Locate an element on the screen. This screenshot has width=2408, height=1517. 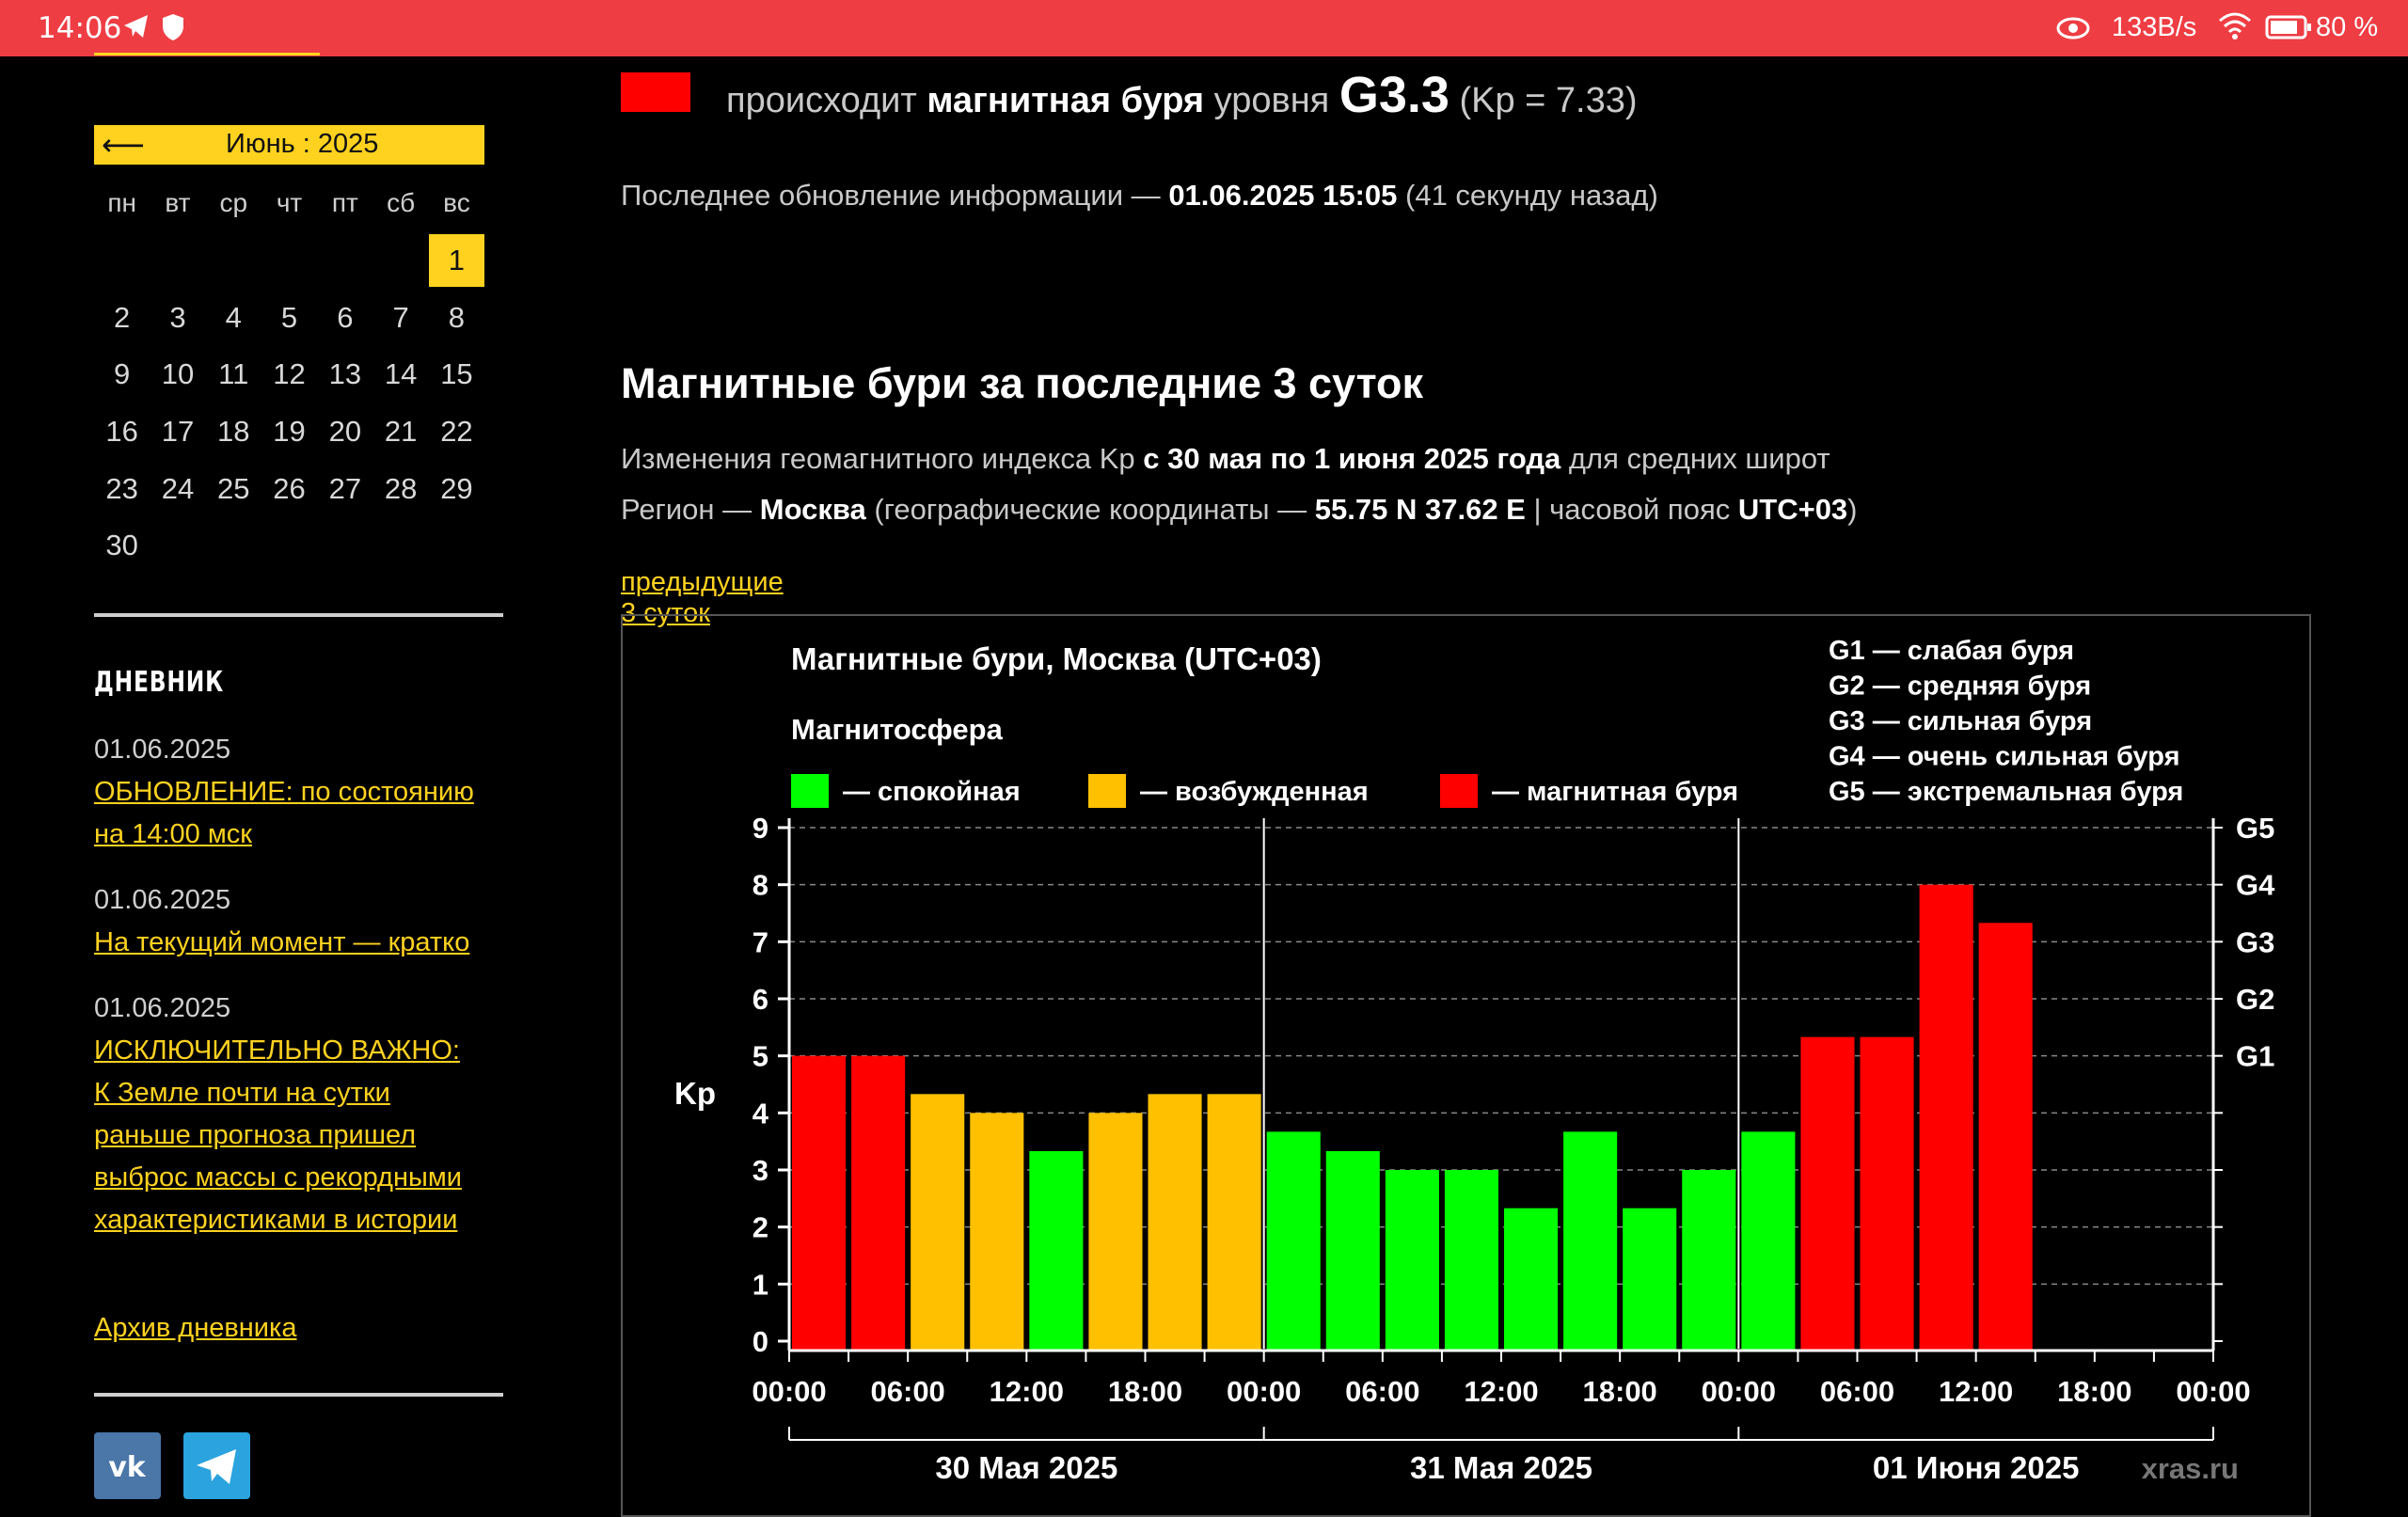
calendar-day: 28 is located at coordinates (400, 488).